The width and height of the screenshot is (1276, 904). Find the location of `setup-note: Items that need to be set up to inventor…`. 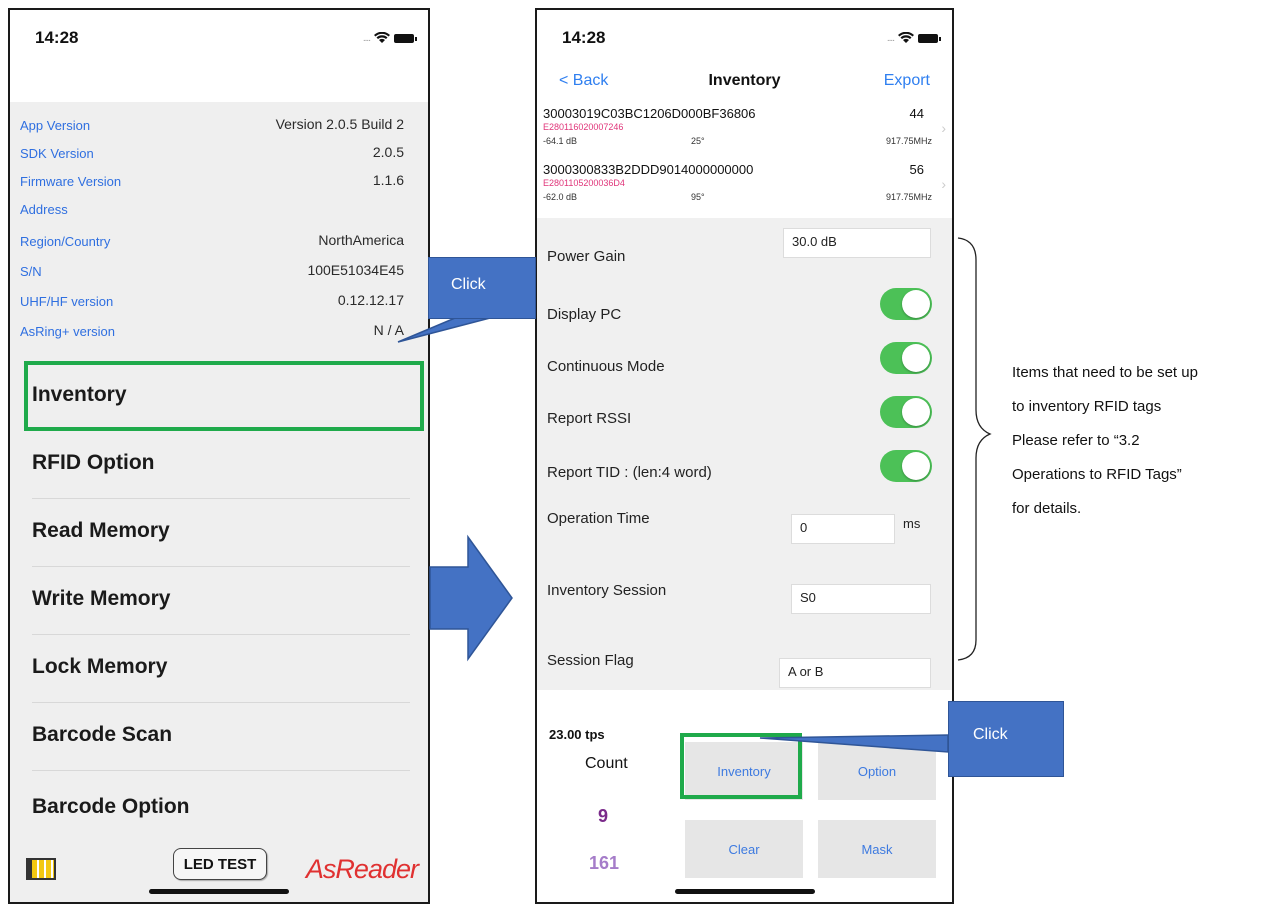

setup-note: Items that need to be set up to inventor… is located at coordinates (1142, 441).